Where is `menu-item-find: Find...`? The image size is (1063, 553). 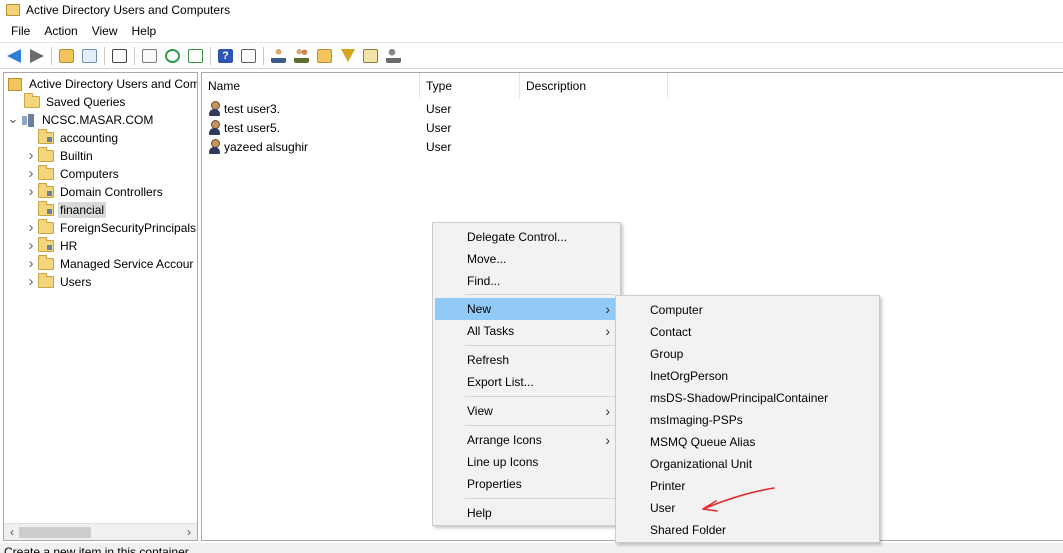
menu-item-find: Find... is located at coordinates (526, 281).